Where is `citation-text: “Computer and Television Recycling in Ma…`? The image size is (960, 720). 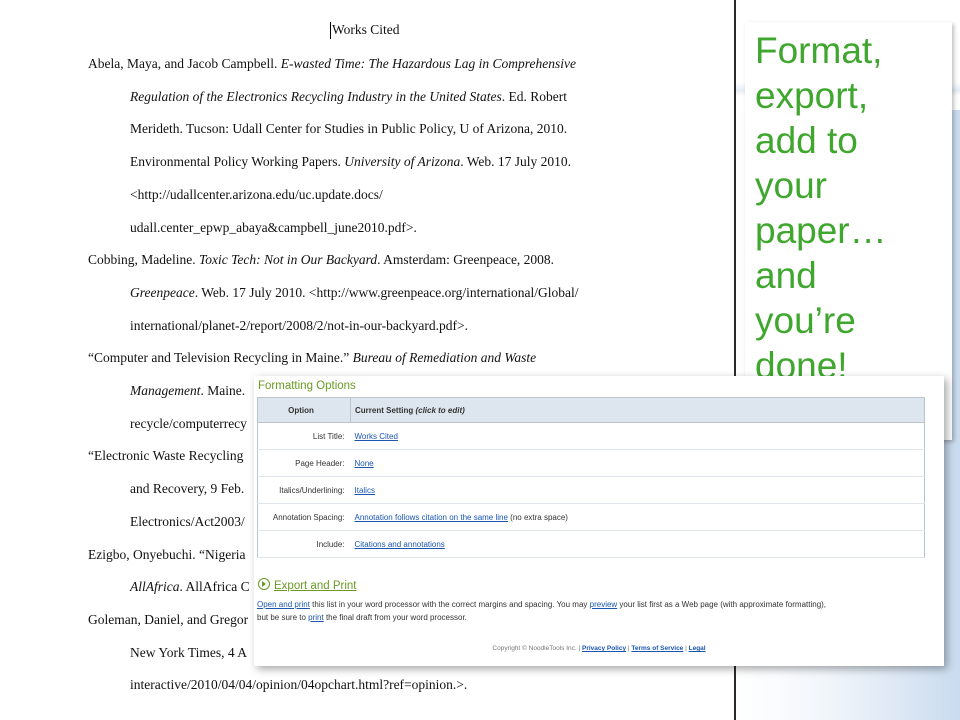 citation-text: “Computer and Television Recycling in Ma… is located at coordinates (220, 357).